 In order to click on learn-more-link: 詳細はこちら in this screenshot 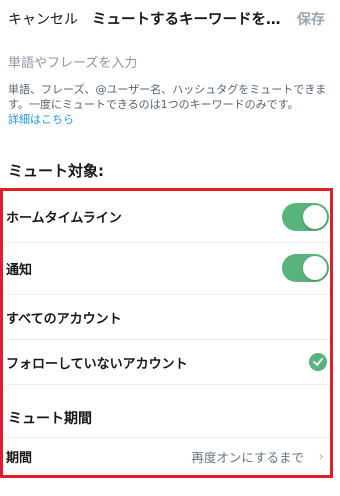, I will do `click(171, 119)`.